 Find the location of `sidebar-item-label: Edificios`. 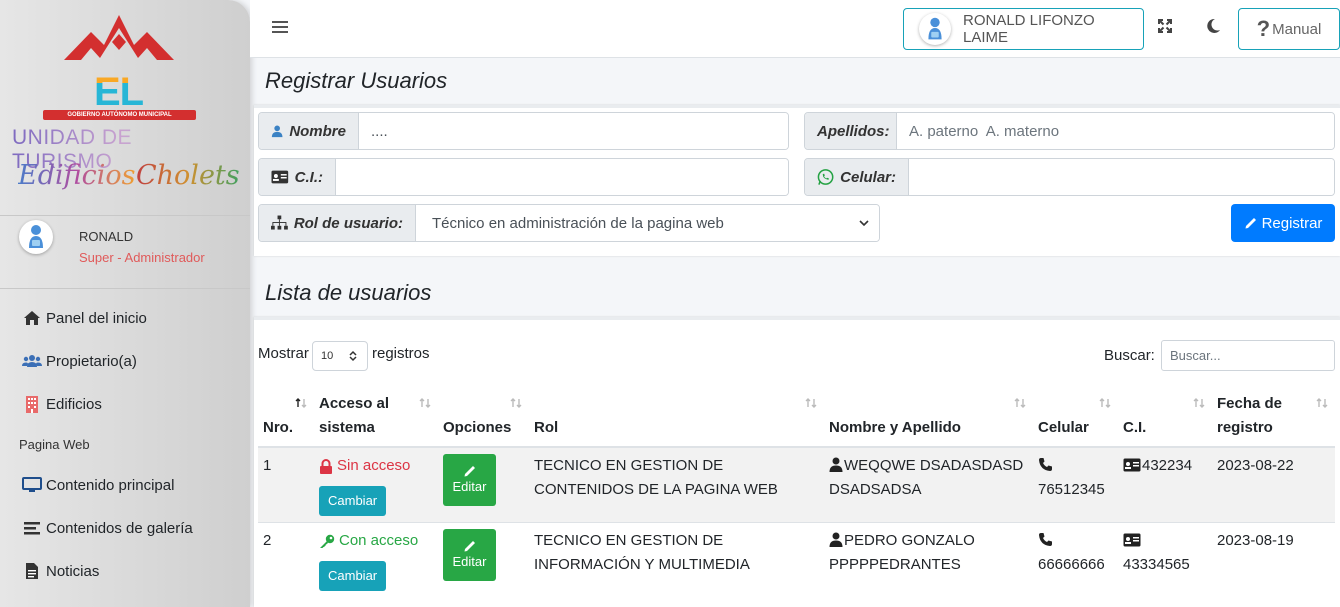

sidebar-item-label: Edificios is located at coordinates (74, 404).